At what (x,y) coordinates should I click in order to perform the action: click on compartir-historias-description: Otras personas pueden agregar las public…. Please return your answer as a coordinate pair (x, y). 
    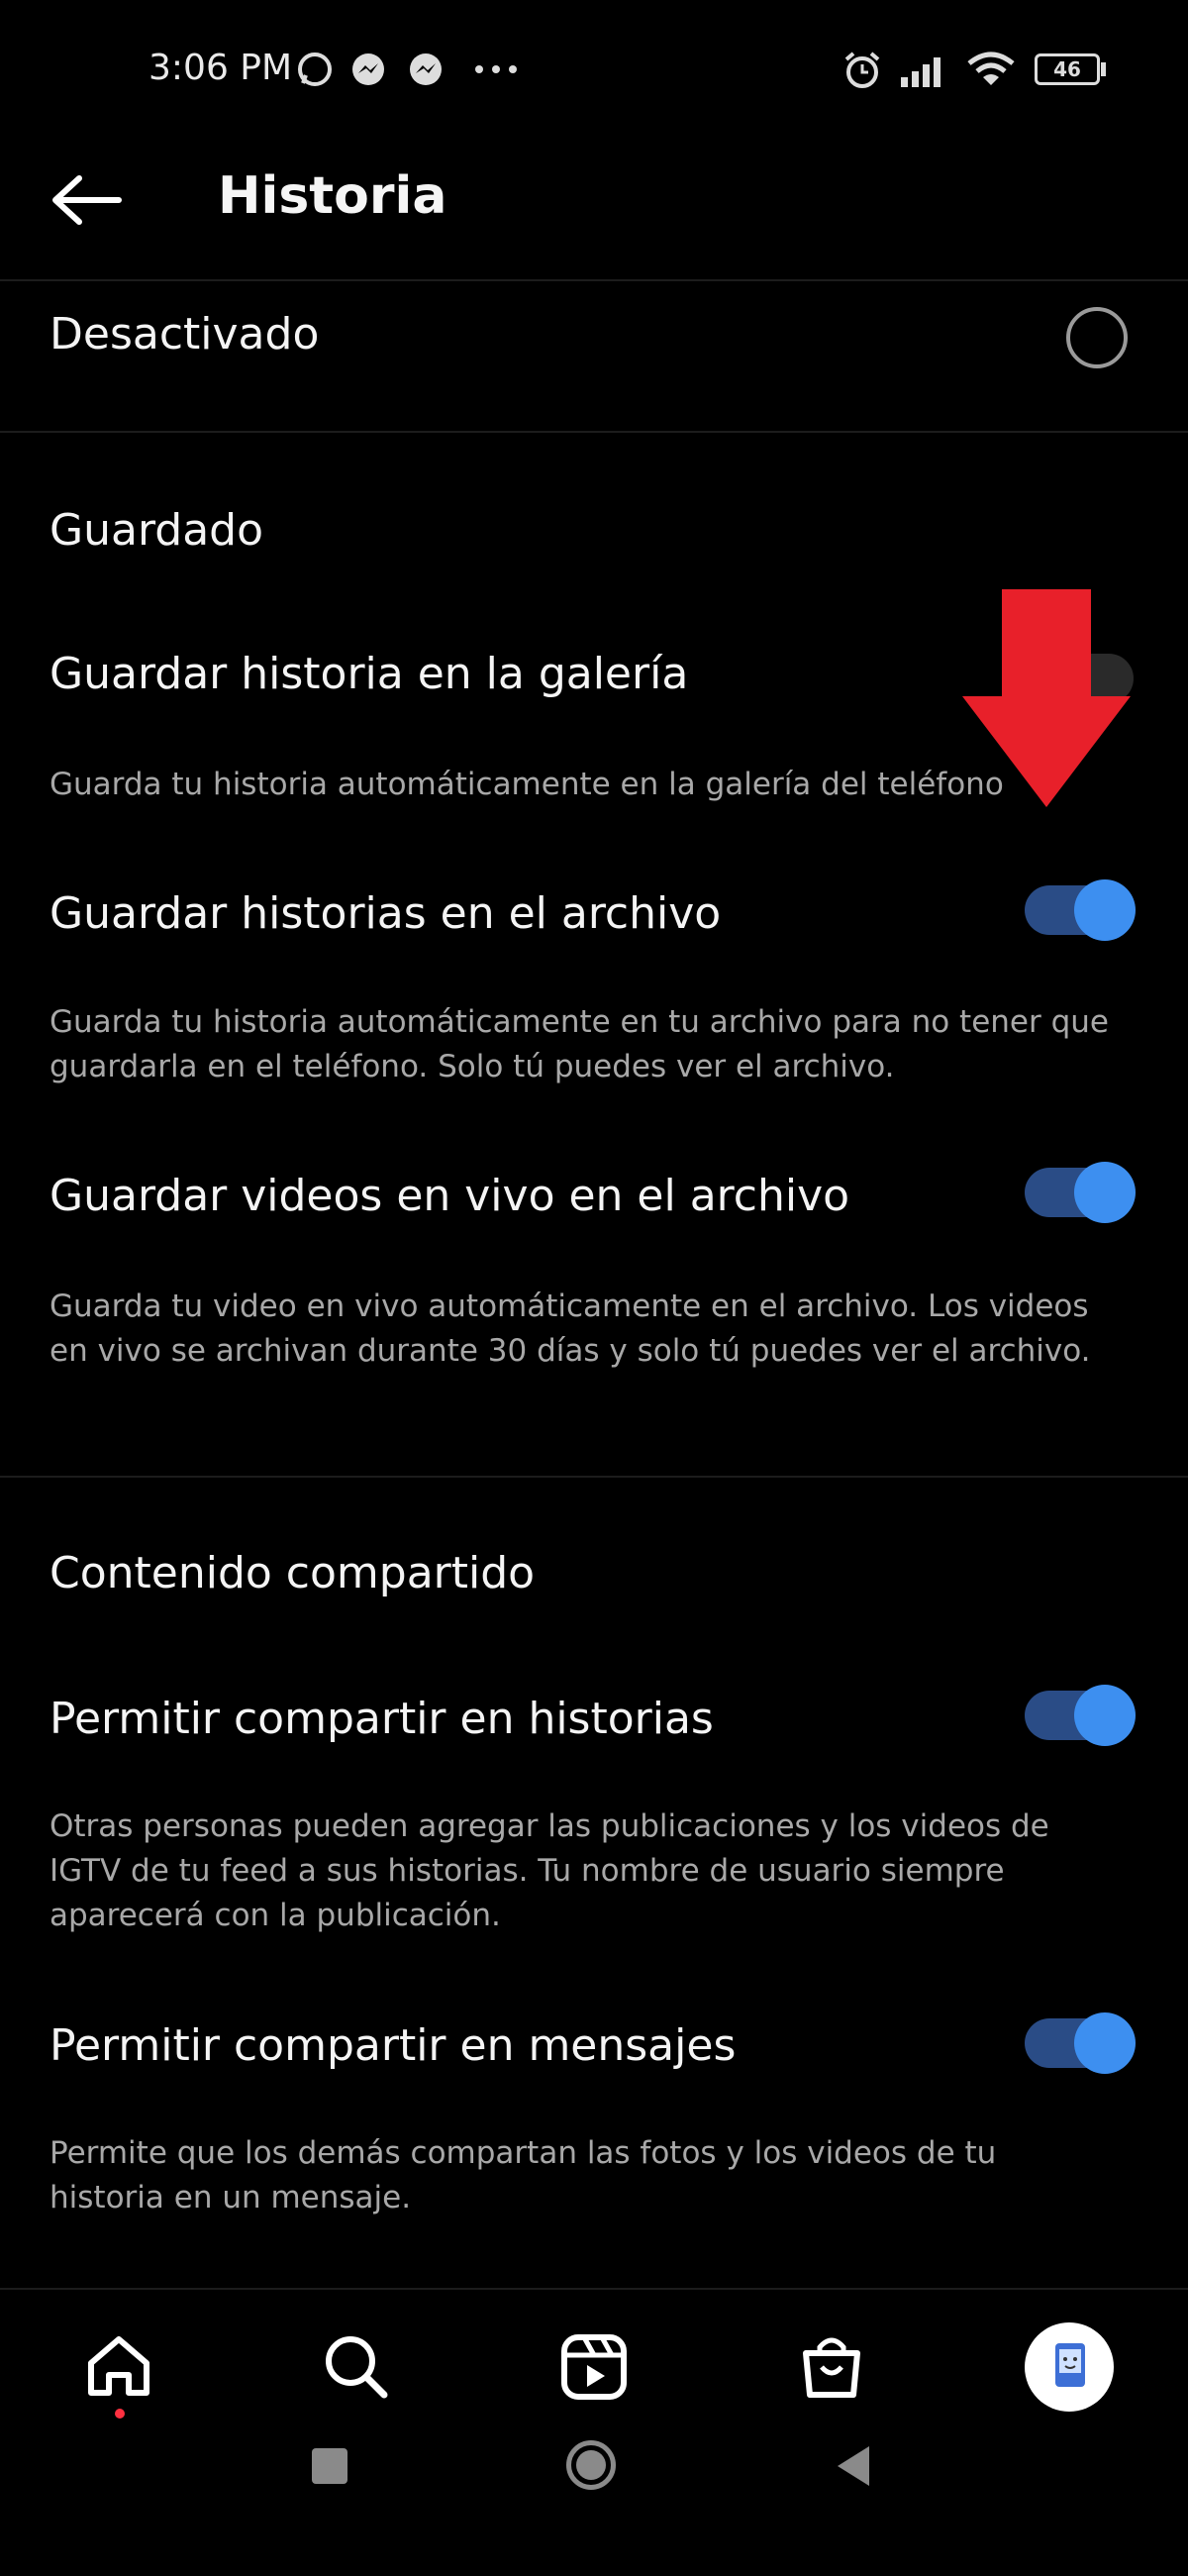
    Looking at the image, I should click on (549, 1870).